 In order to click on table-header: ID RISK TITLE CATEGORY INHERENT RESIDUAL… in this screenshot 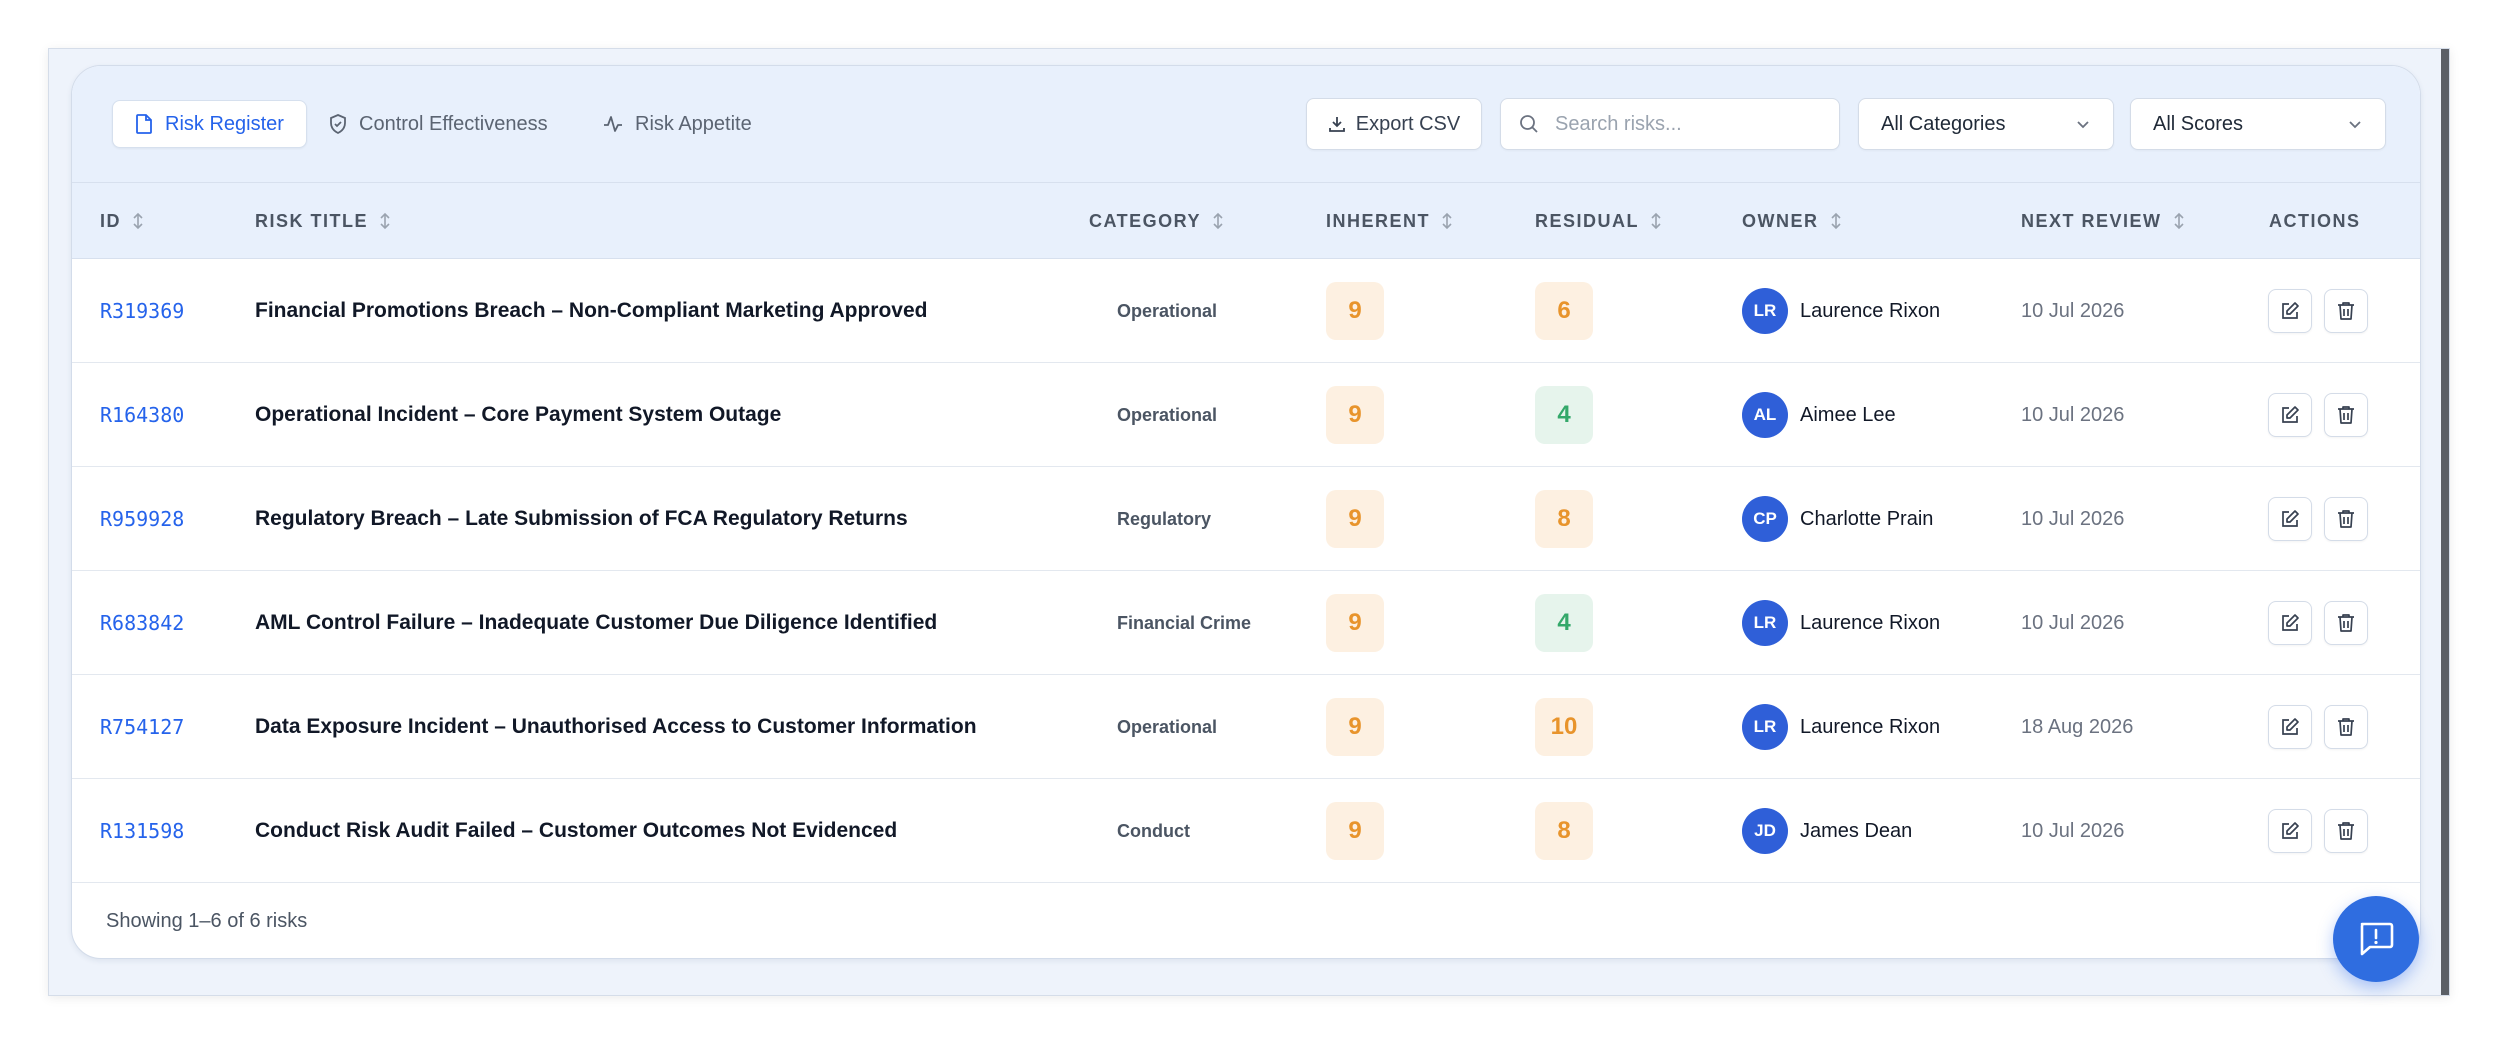, I will do `click(1246, 221)`.